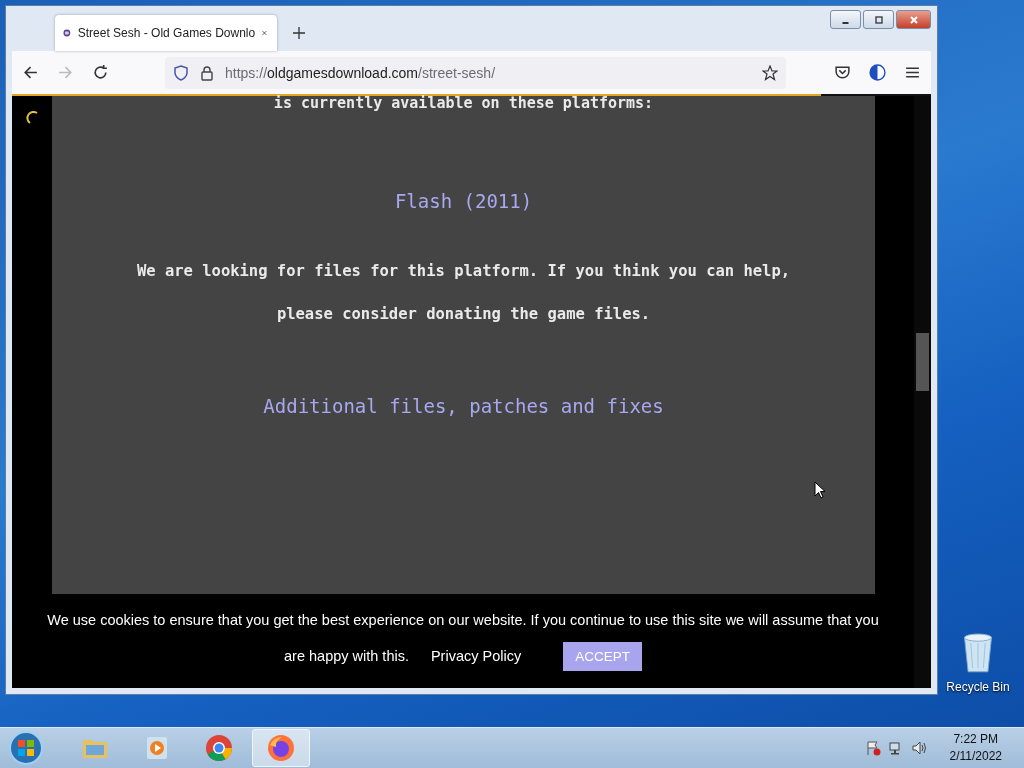  Describe the element at coordinates (360, 72) in the screenshot. I see `url-text: https://oldgamesdownload.com/street-sesh/` at that location.